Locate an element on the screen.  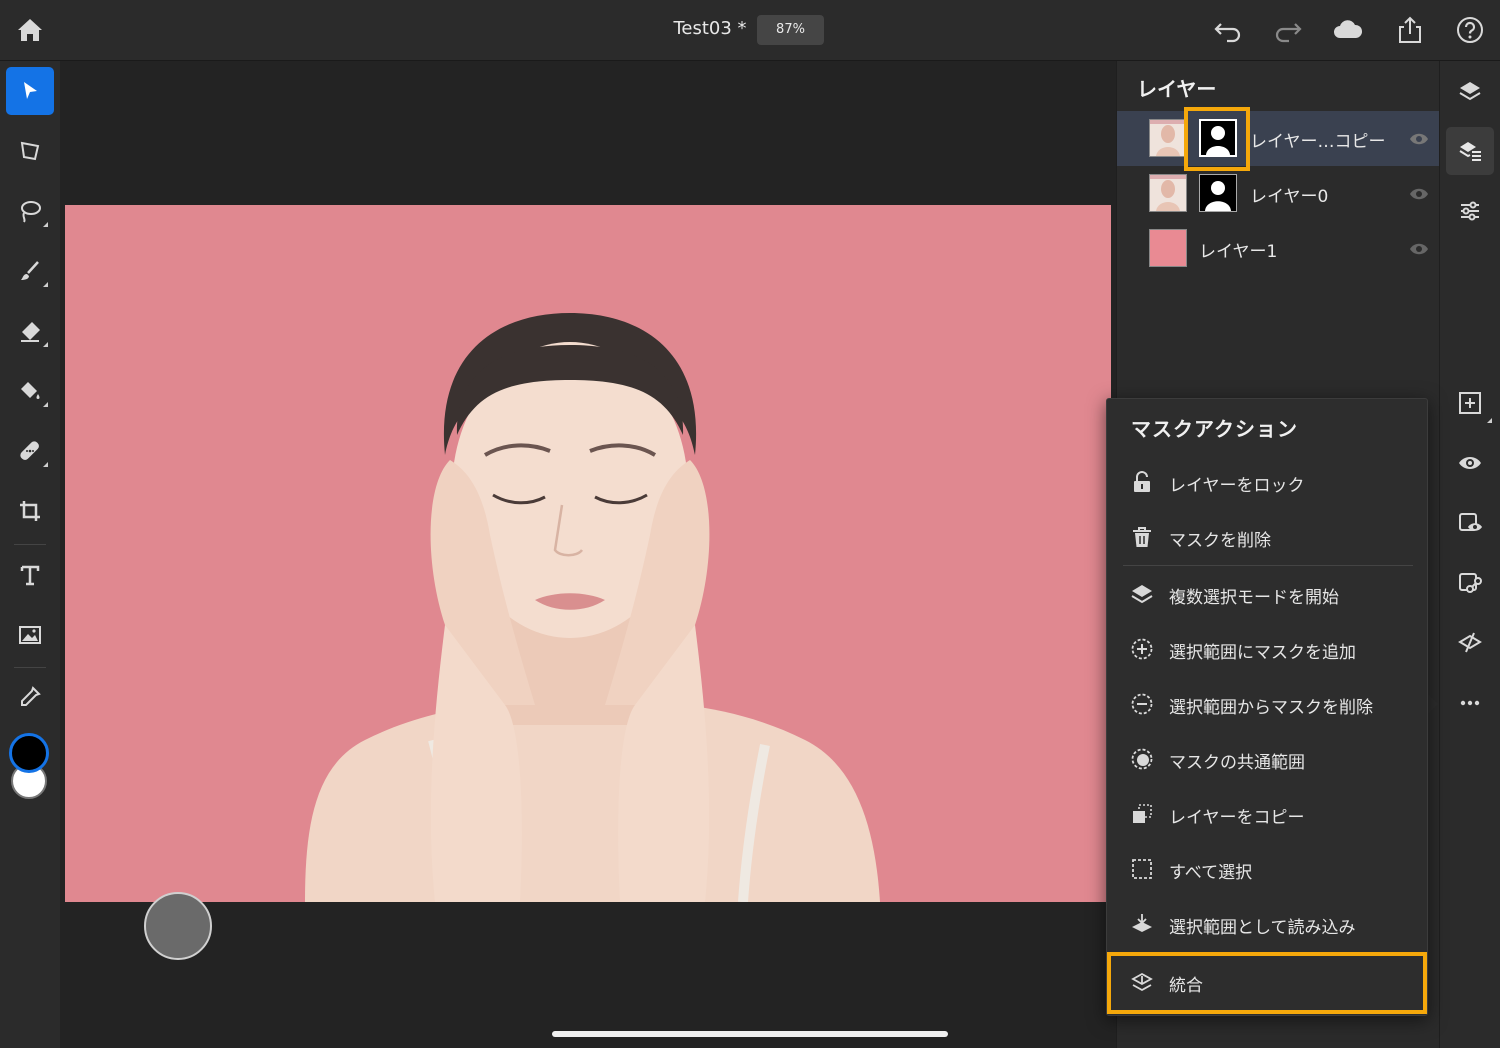
merge-highlight is located at coordinates (1267, 983).